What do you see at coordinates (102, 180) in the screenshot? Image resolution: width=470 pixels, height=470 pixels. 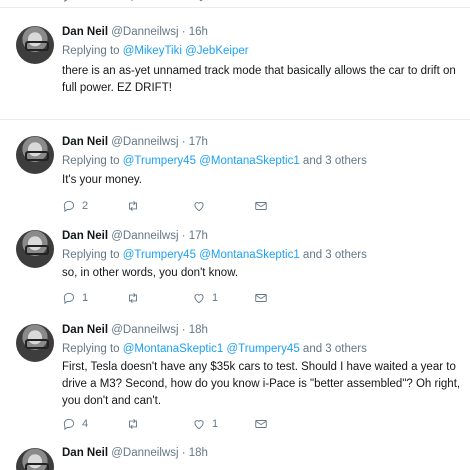 I see `tweet-text: It's your money.` at bounding box center [102, 180].